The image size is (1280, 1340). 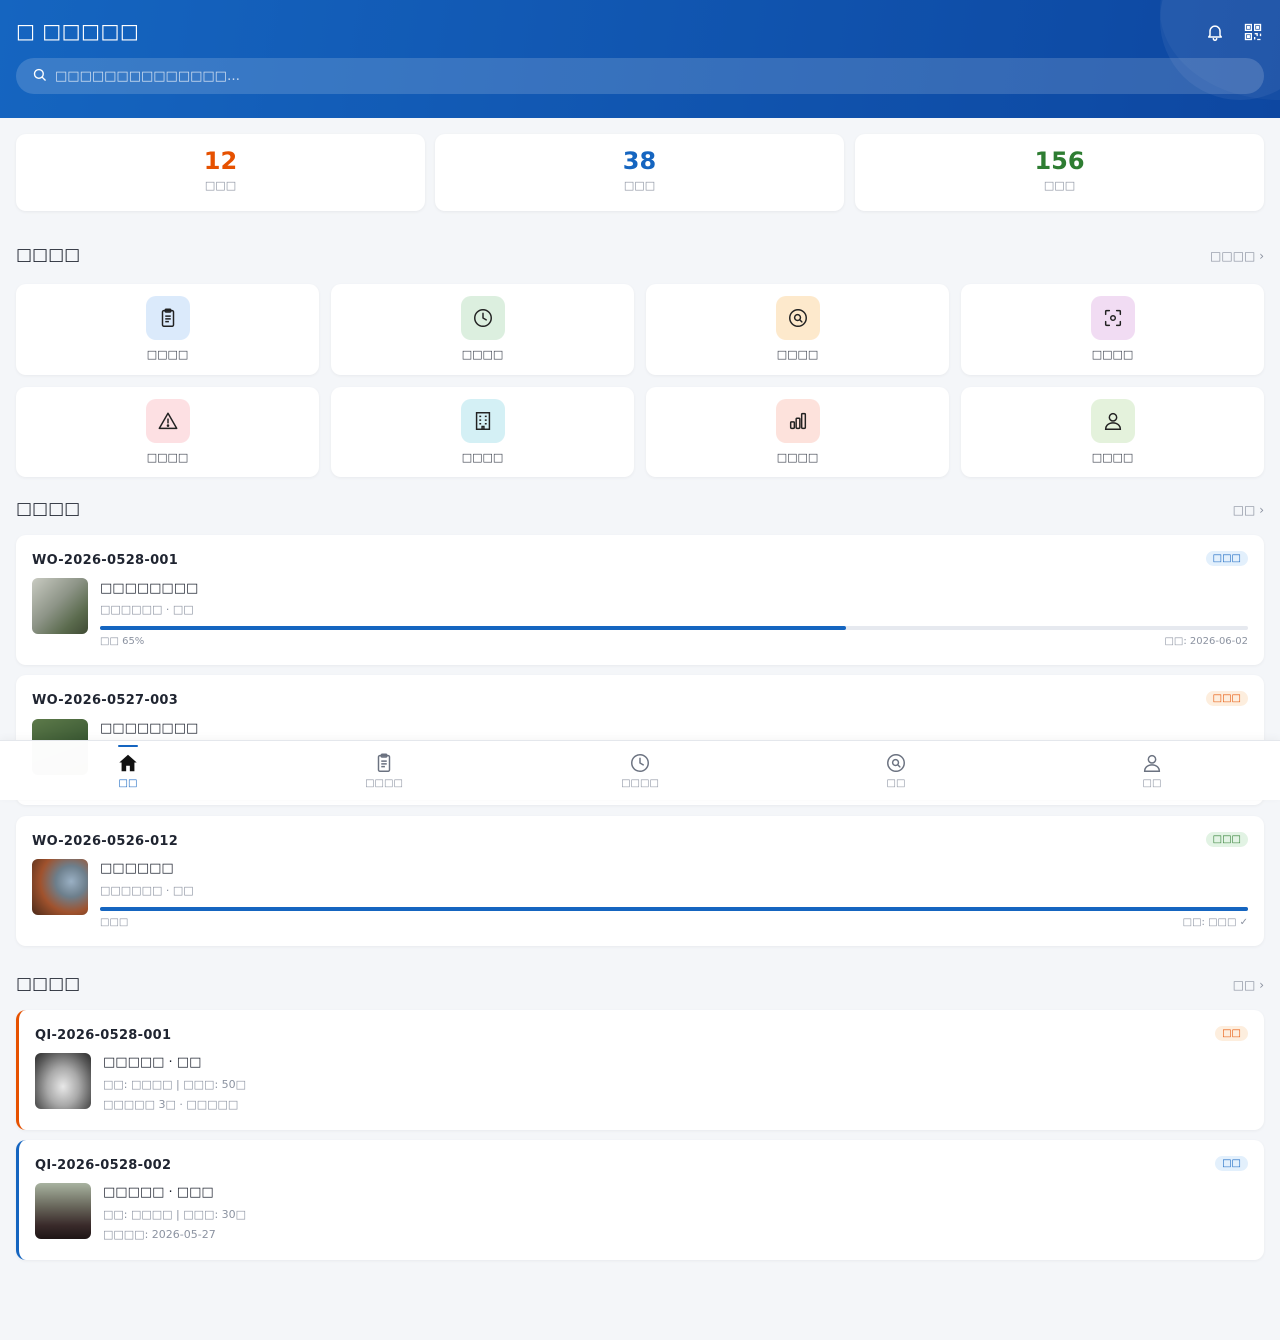 I want to click on progress-text: □□ 65%, so click(x=122, y=641).